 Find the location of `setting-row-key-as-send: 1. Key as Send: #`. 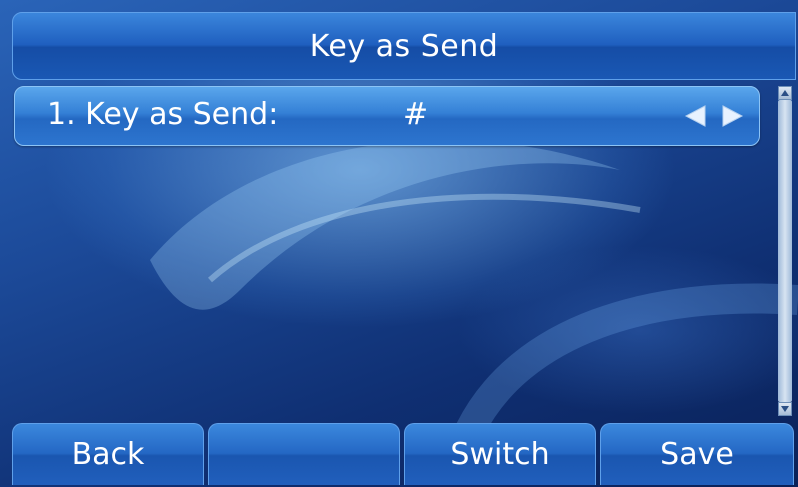

setting-row-key-as-send: 1. Key as Send: # is located at coordinates (387, 116).